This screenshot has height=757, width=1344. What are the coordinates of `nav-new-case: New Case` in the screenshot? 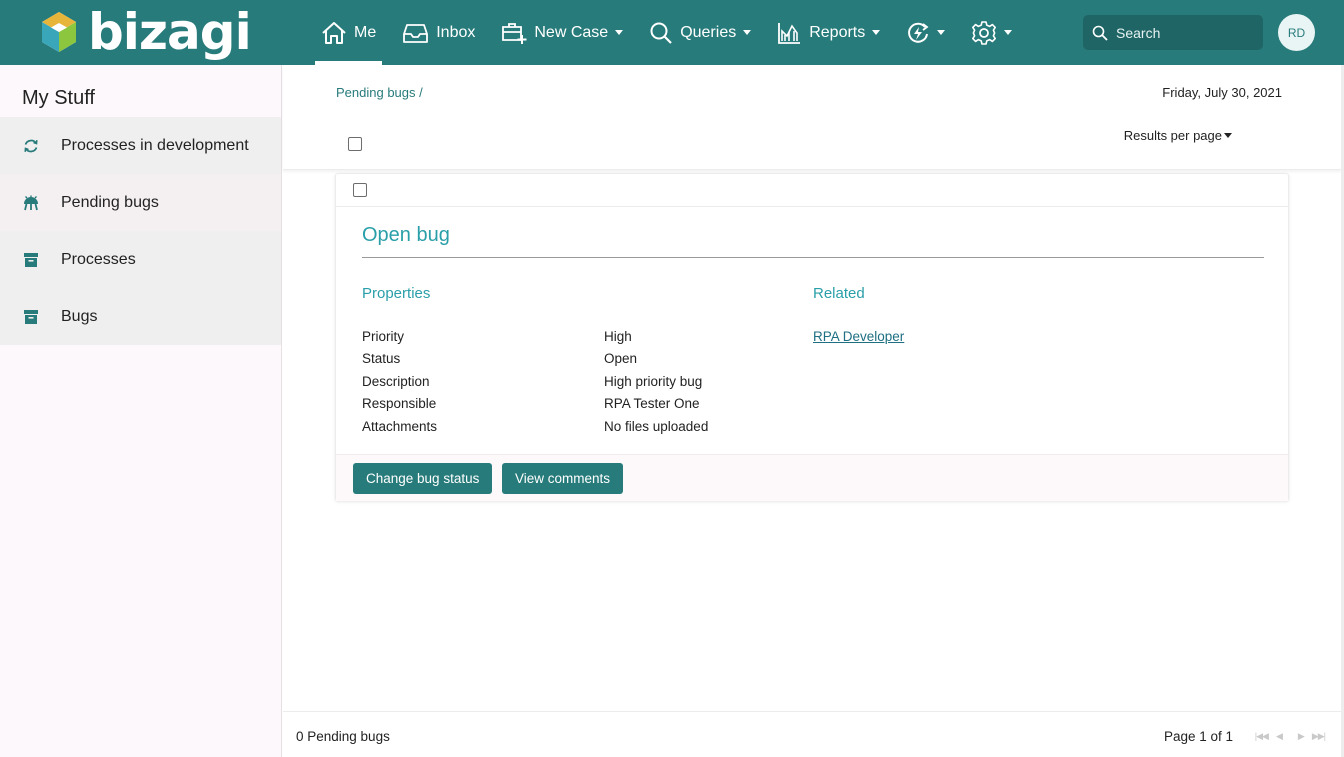 It's located at (562, 32).